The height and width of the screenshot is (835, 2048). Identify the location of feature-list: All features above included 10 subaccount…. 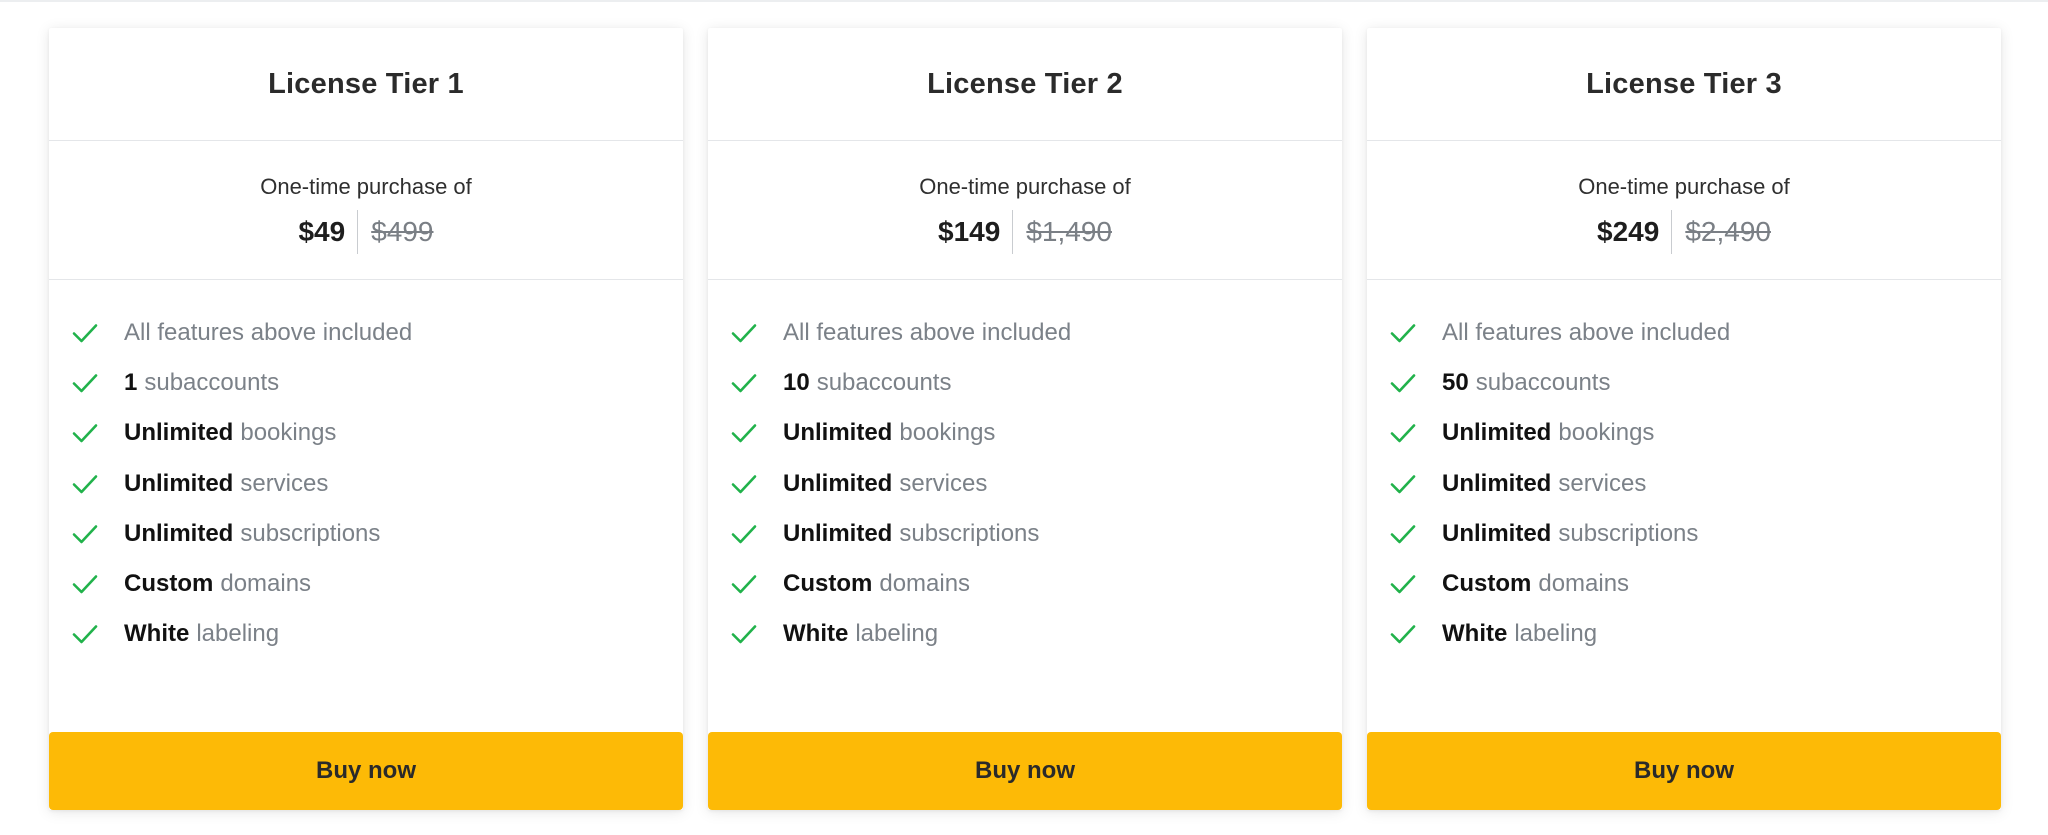
(1025, 469).